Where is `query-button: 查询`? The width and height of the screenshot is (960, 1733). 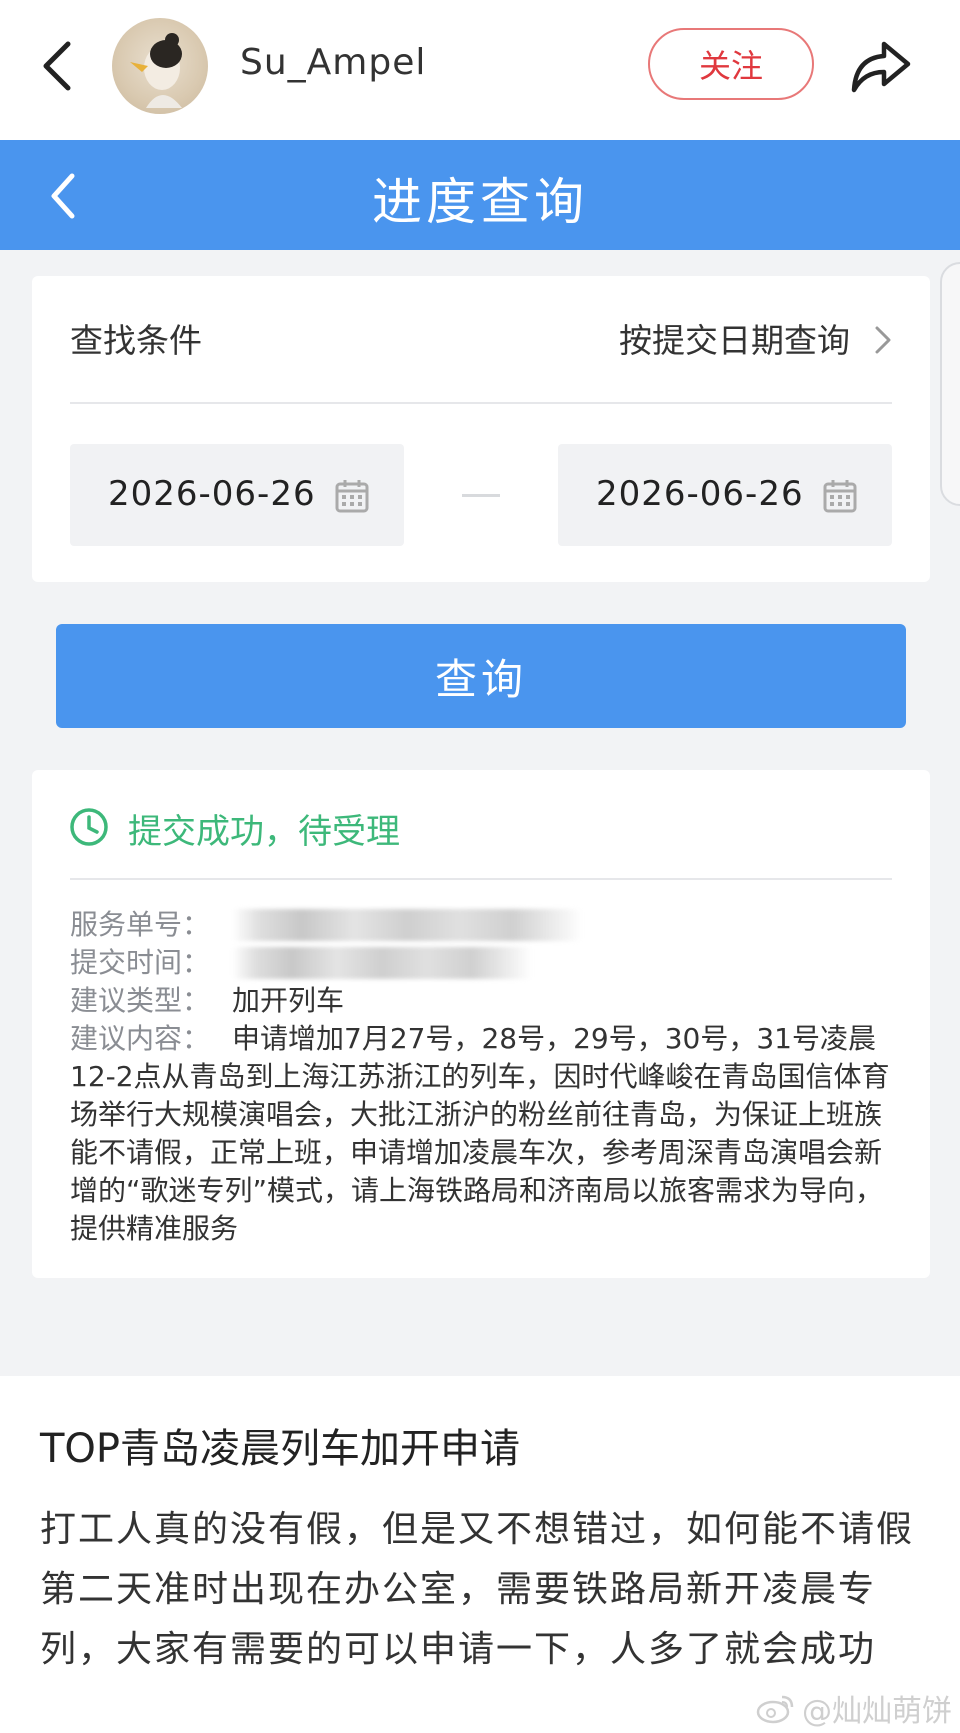
query-button: 查询 is located at coordinates (481, 676).